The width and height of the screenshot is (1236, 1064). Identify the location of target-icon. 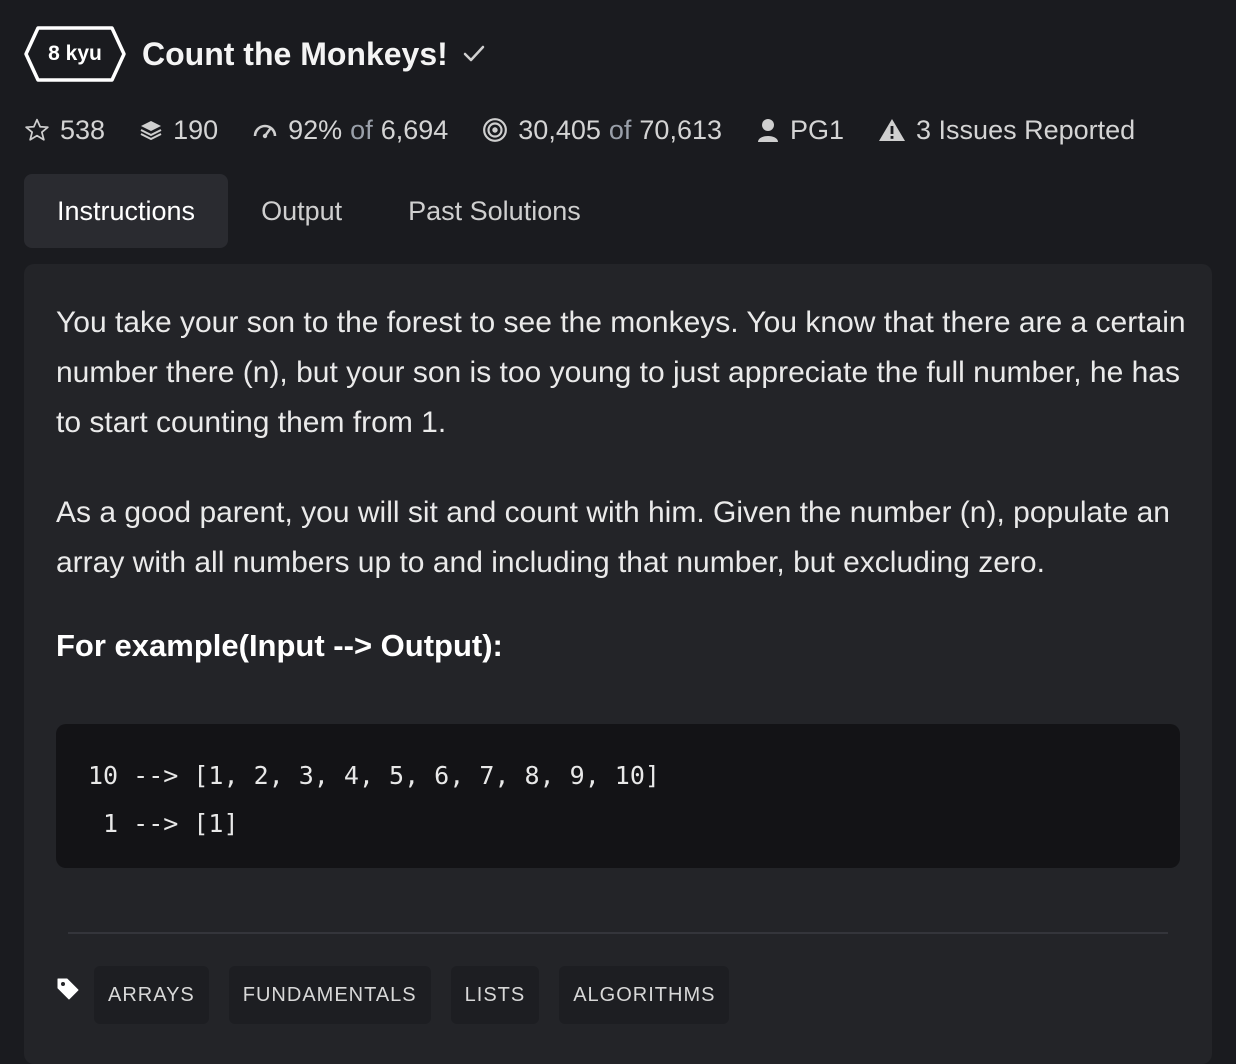
(495, 130).